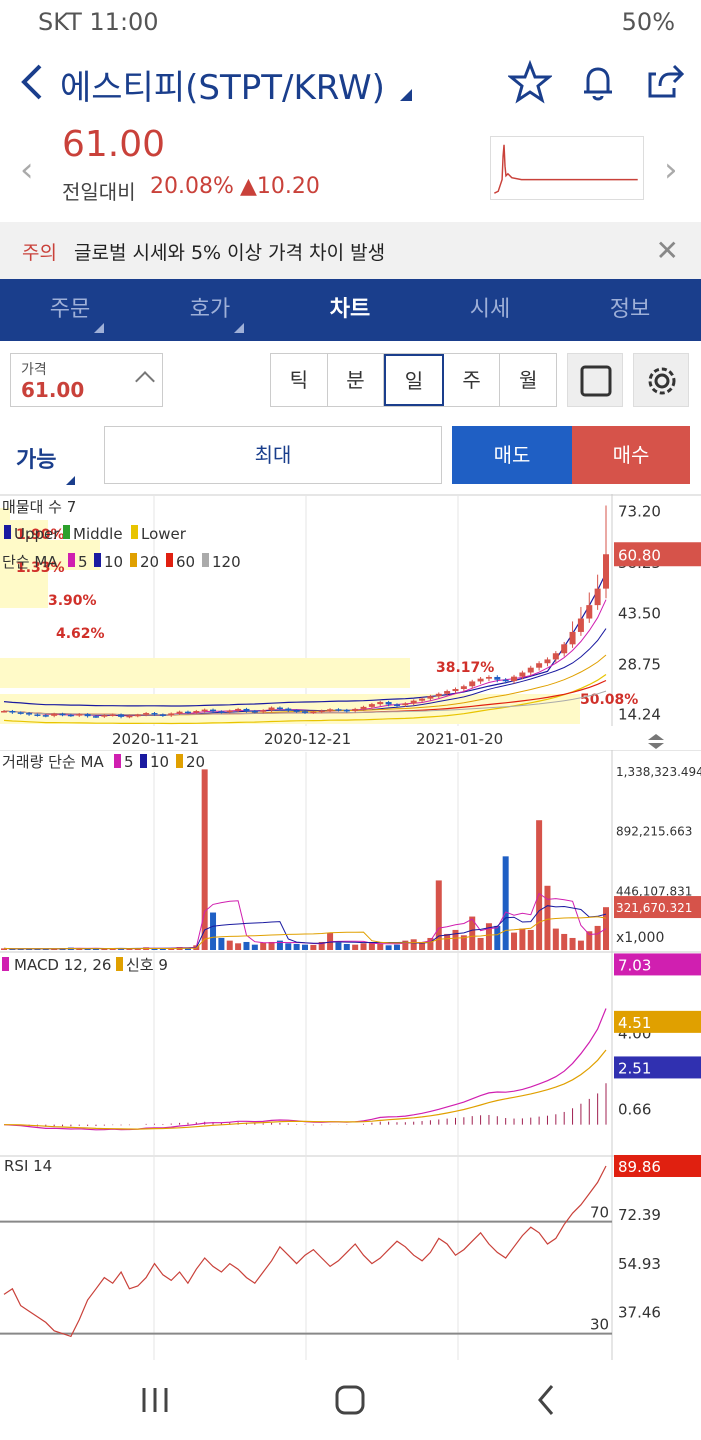 Image resolution: width=701 pixels, height=1440 pixels. What do you see at coordinates (273, 455) in the screenshot?
I see `max-button: 최대` at bounding box center [273, 455].